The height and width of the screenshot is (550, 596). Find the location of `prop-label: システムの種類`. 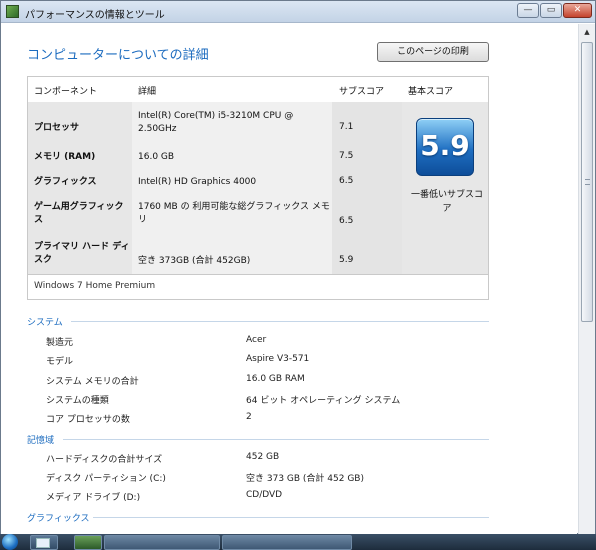

prop-label: システムの種類 is located at coordinates (77, 401).